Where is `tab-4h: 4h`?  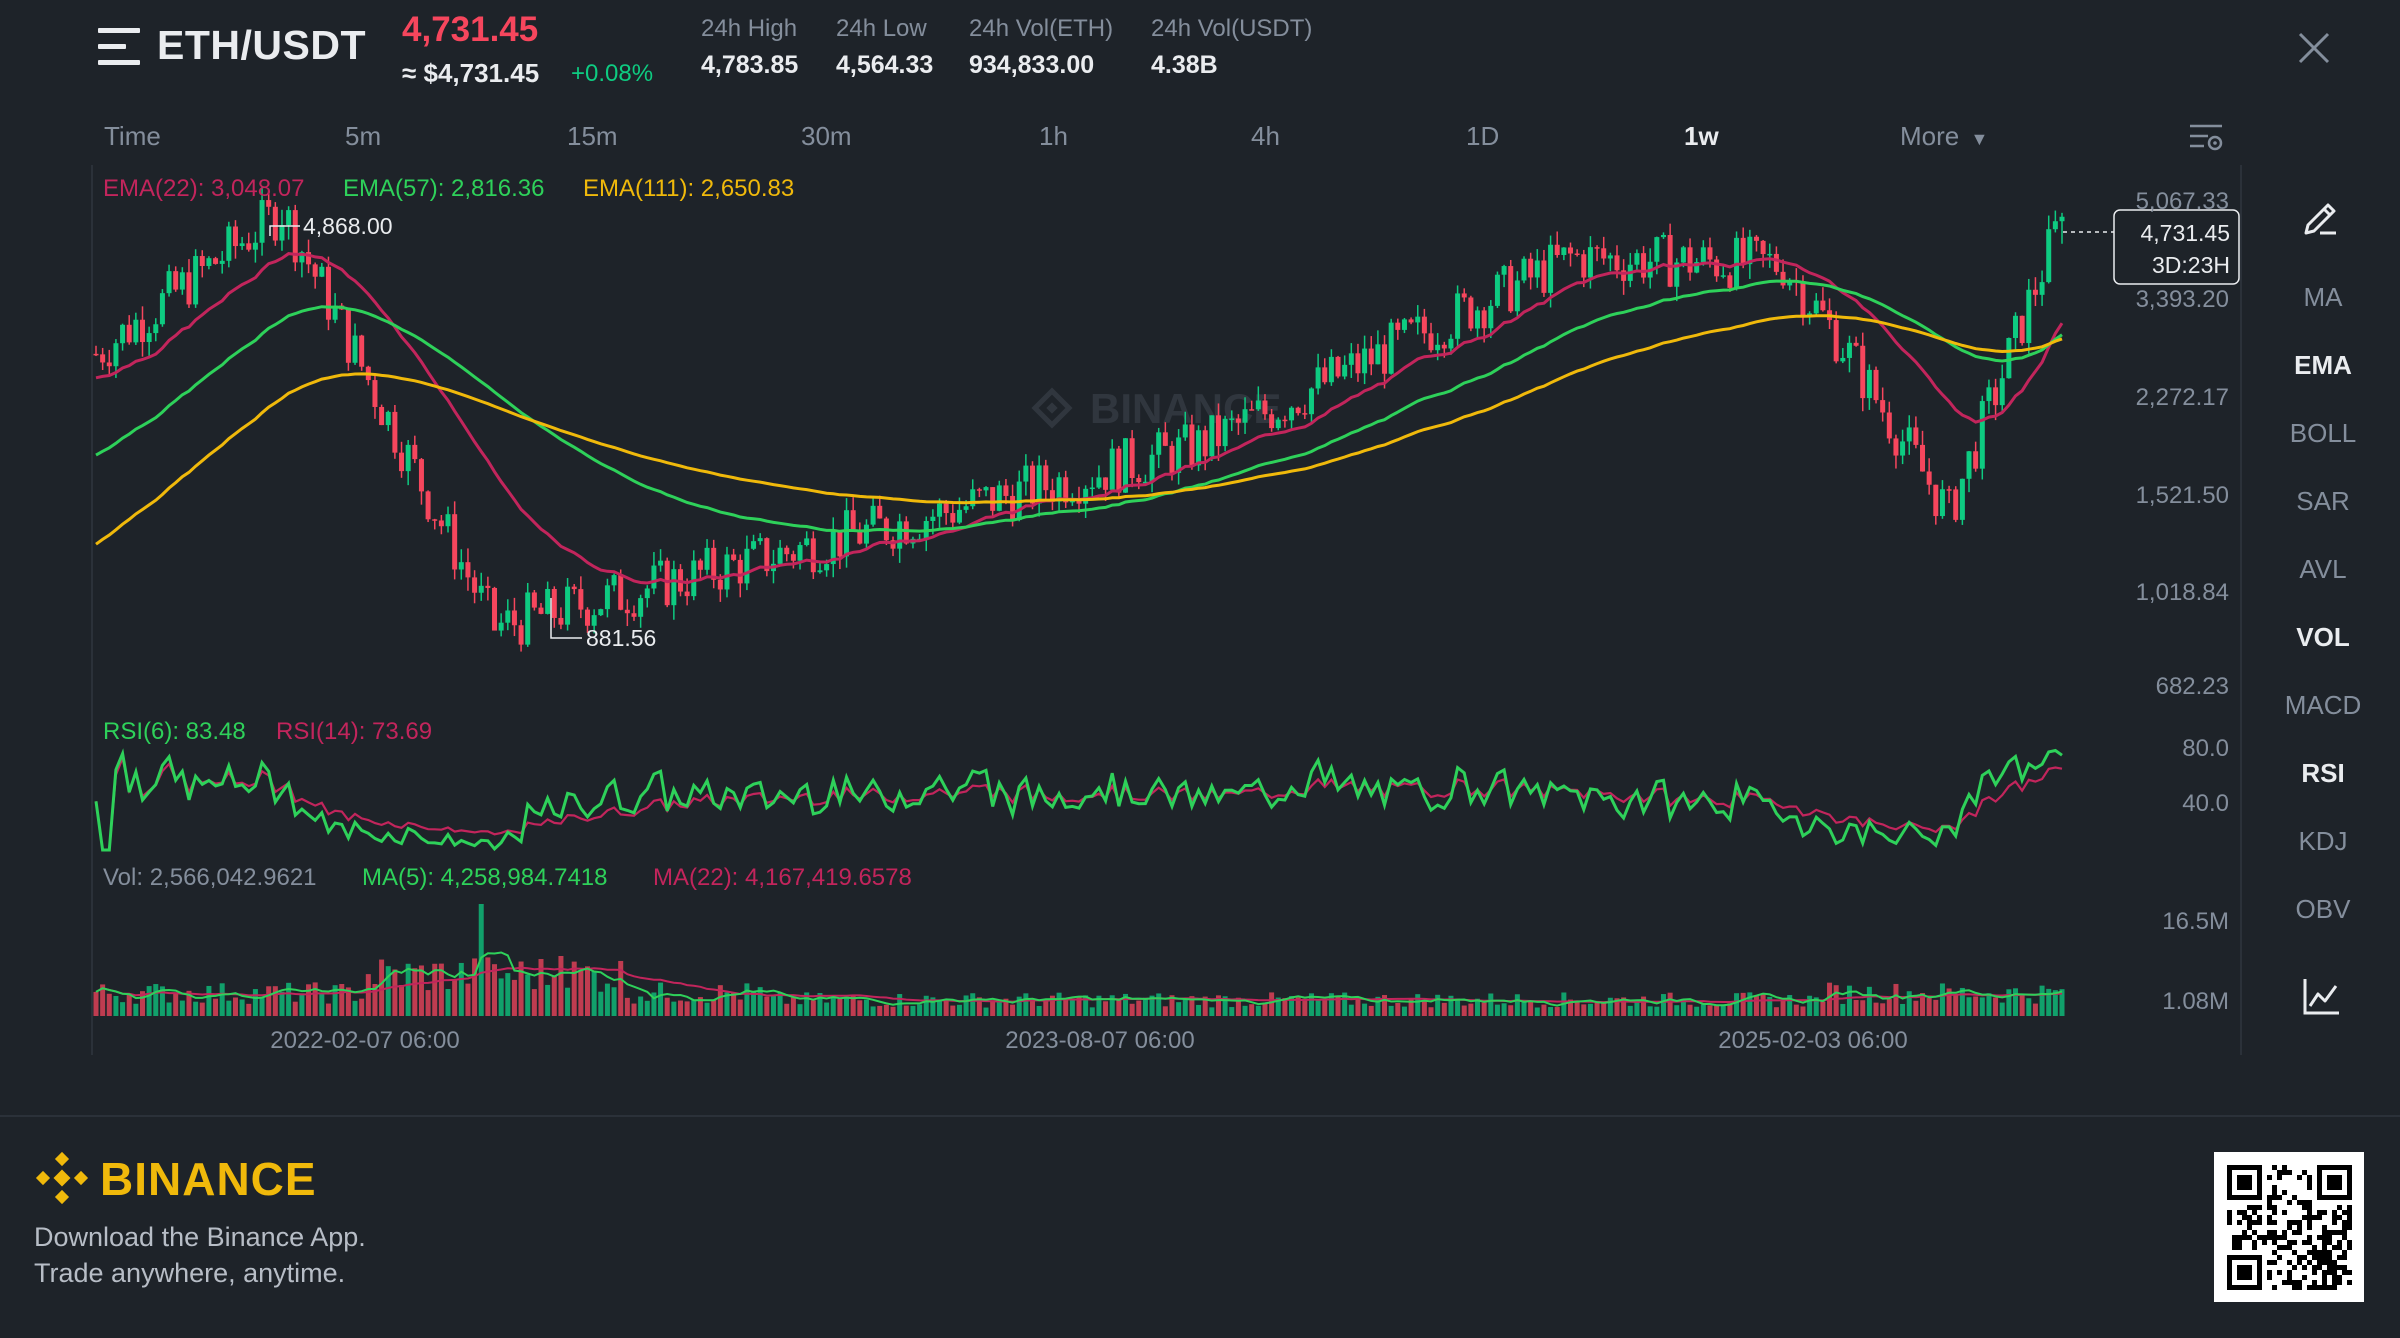
tab-4h: 4h is located at coordinates (1265, 136).